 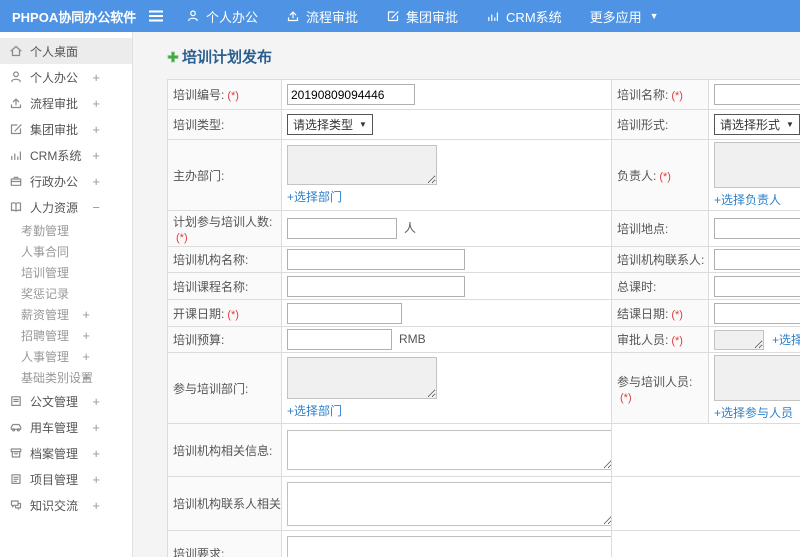 I want to click on sidebar-item-17: 档案管理 +, so click(x=66, y=453).